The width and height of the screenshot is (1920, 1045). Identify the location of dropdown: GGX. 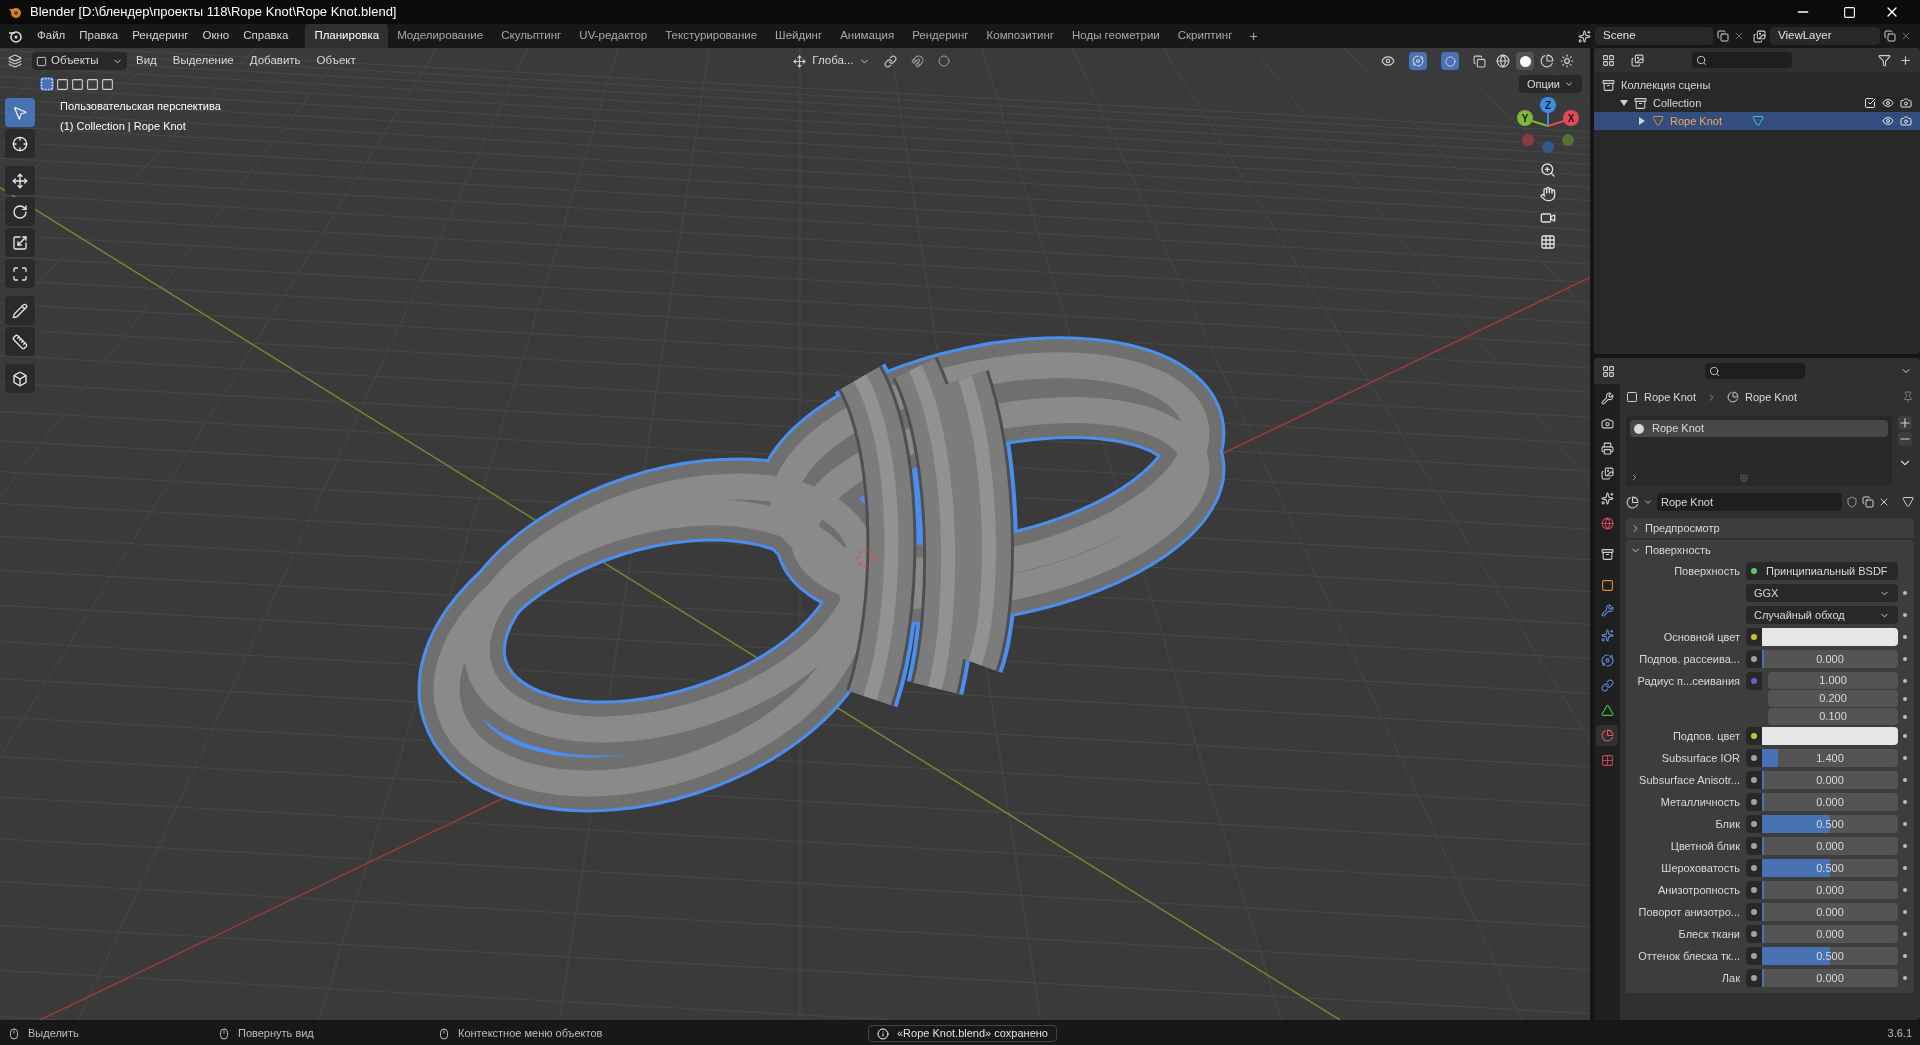
(1822, 593).